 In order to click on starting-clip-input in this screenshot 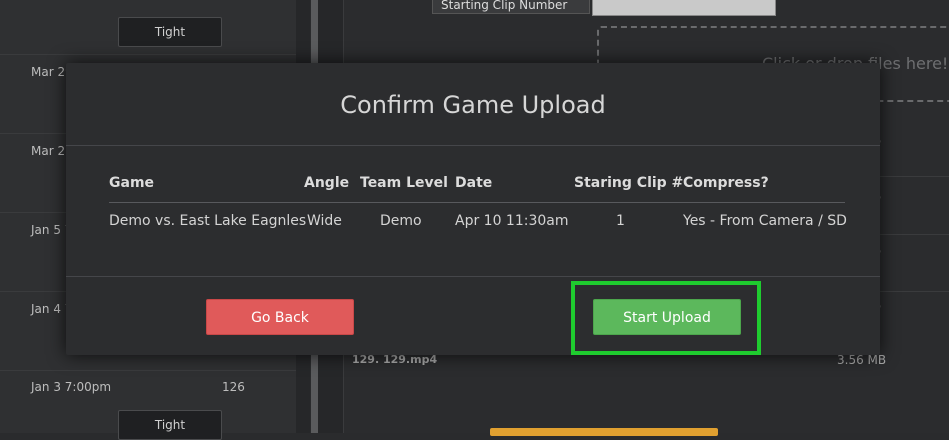, I will do `click(684, 8)`.